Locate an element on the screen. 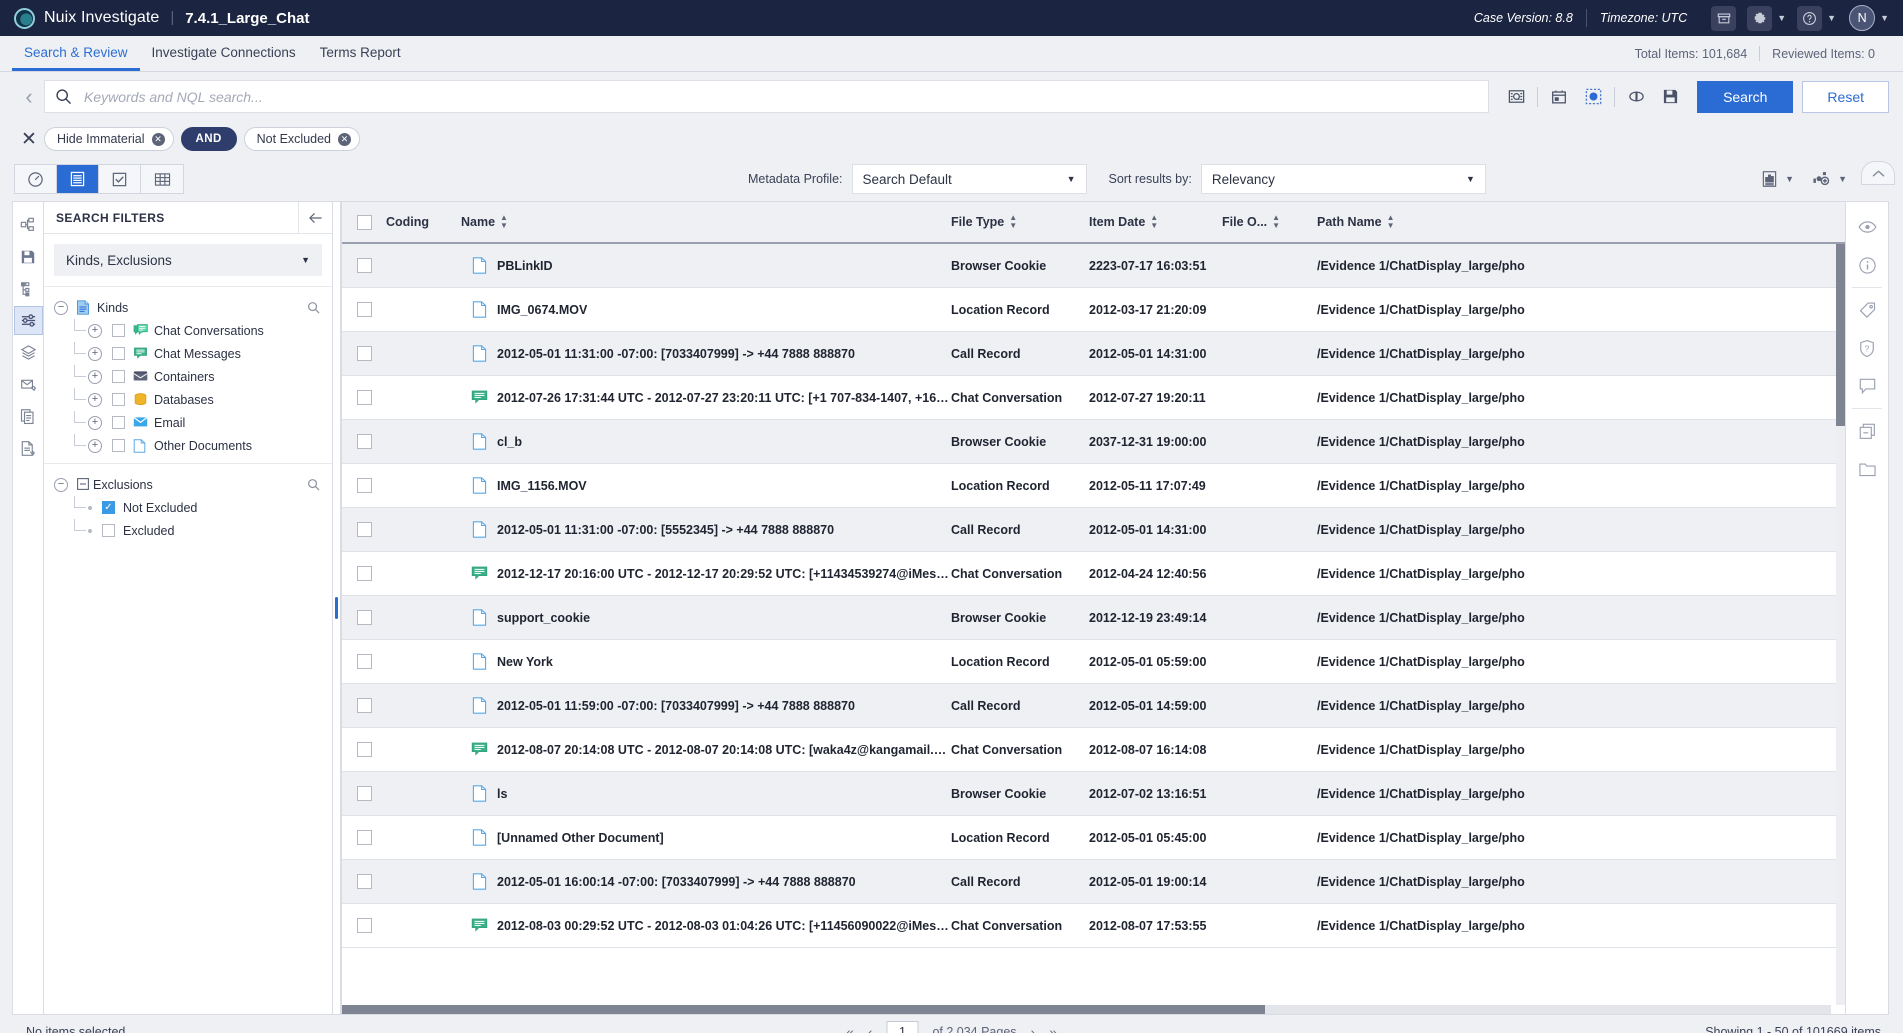  page-number-input: 1 is located at coordinates (902, 1027).